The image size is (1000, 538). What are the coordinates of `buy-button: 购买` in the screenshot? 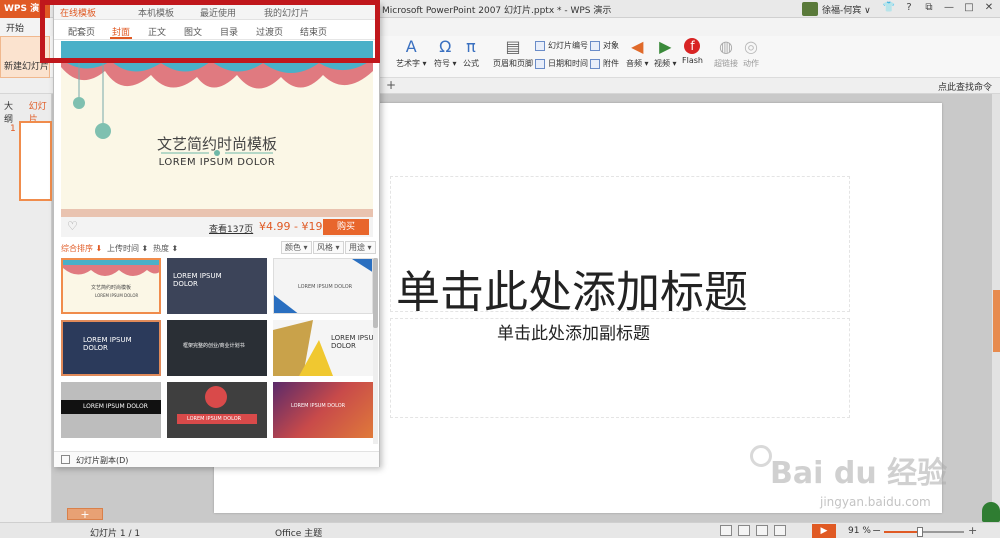 It's located at (346, 227).